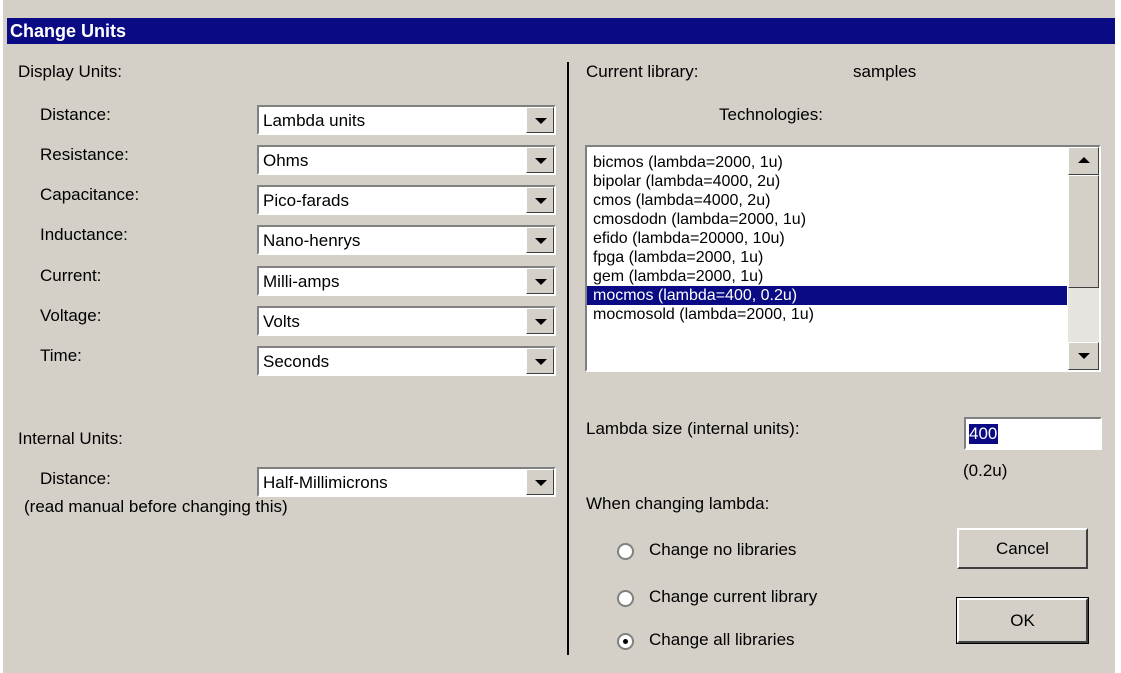  I want to click on current-select-value: Milli-amps, so click(301, 281).